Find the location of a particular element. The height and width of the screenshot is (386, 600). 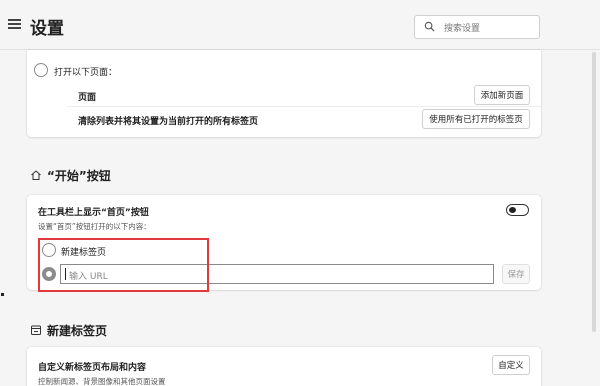

add-page-button: 添加新页面 is located at coordinates (502, 95).